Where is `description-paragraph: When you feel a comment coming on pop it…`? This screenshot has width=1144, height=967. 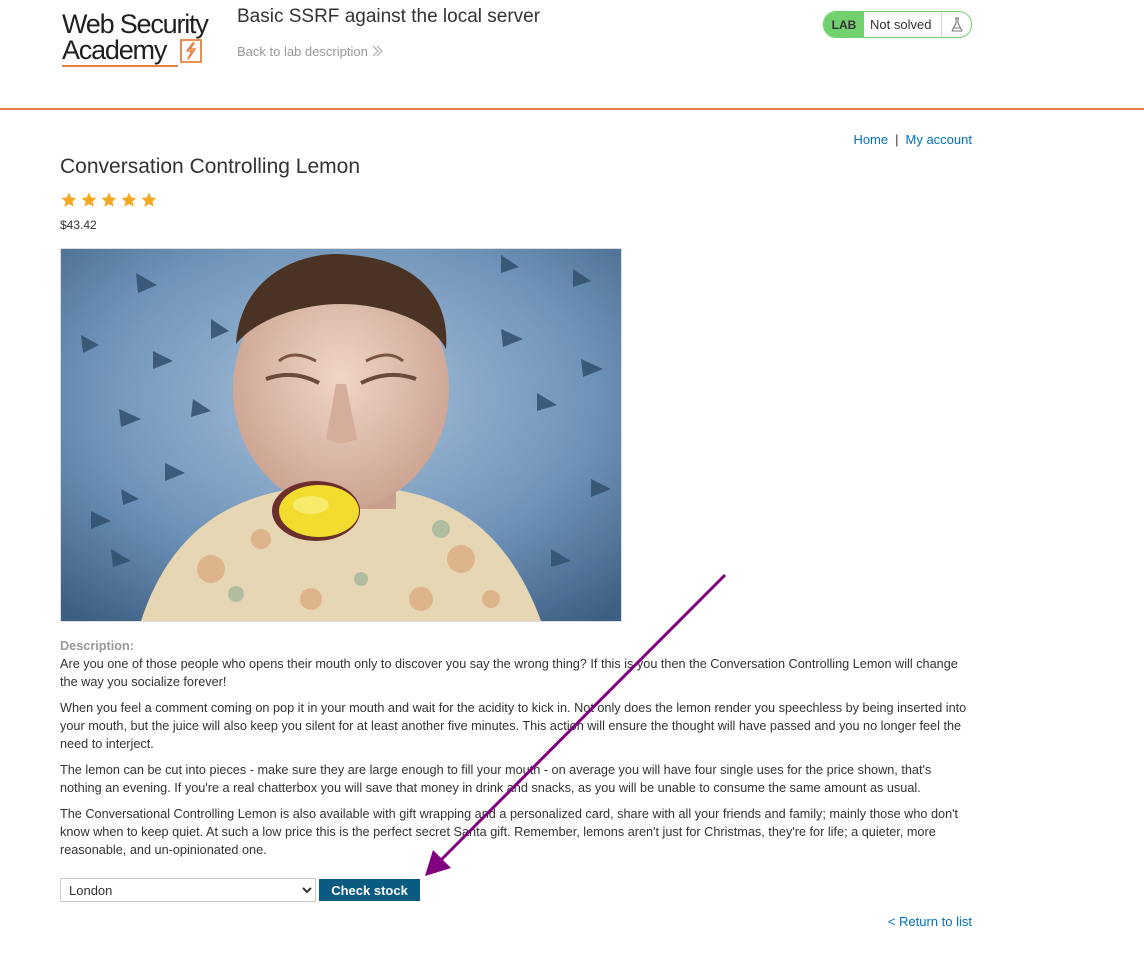
description-paragraph: When you feel a comment coming on pop it… is located at coordinates (513, 726).